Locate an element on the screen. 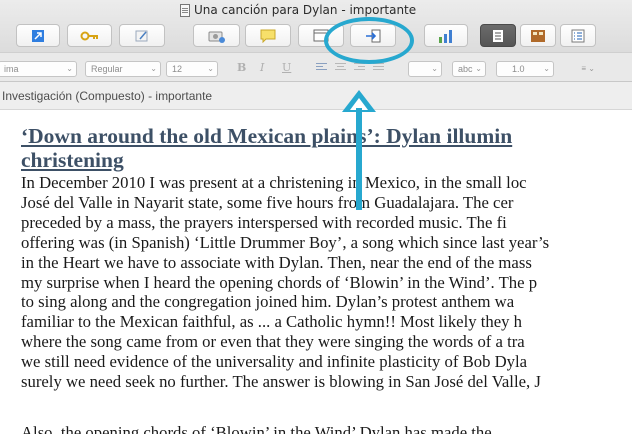  window-title: Una canción para Dylan - importante is located at coordinates (298, 10).